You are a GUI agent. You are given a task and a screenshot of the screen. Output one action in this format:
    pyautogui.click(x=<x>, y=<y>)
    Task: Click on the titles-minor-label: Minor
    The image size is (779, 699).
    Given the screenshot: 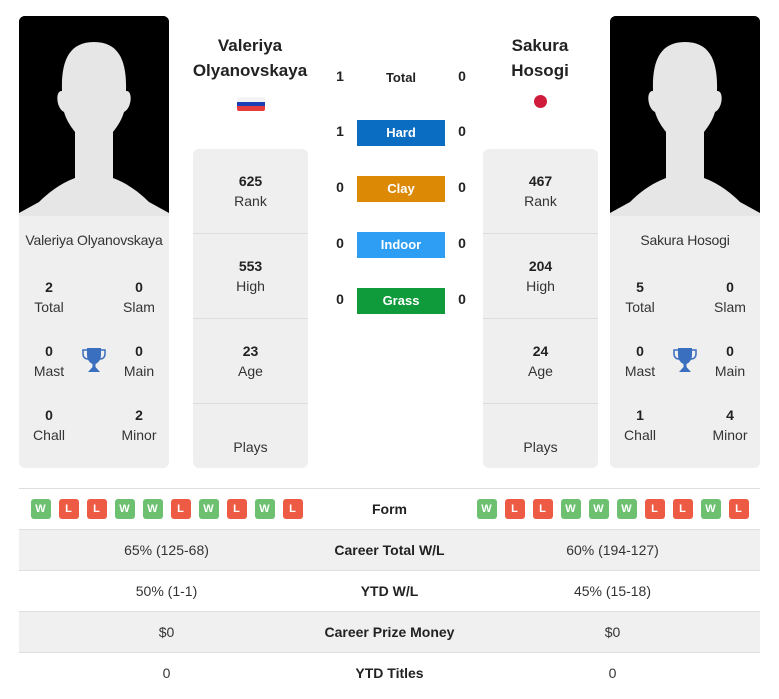 What is the action you would take?
    pyautogui.click(x=139, y=435)
    